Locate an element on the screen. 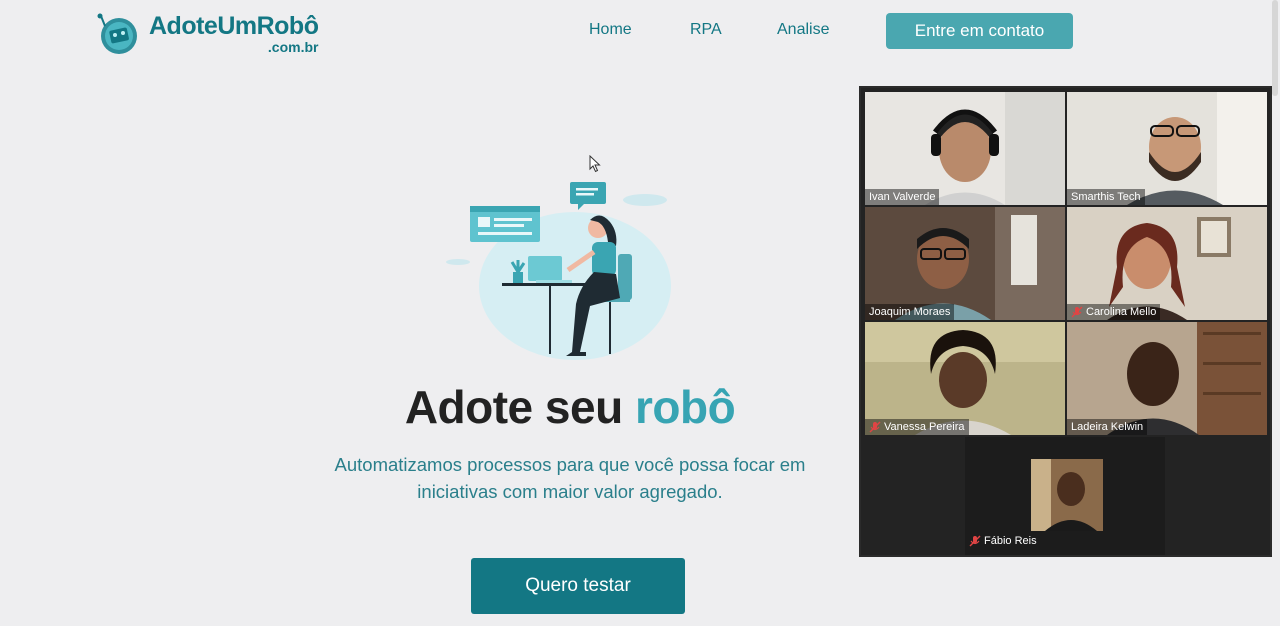 The image size is (1280, 626). try-it-button: Quero testar is located at coordinates (578, 586).